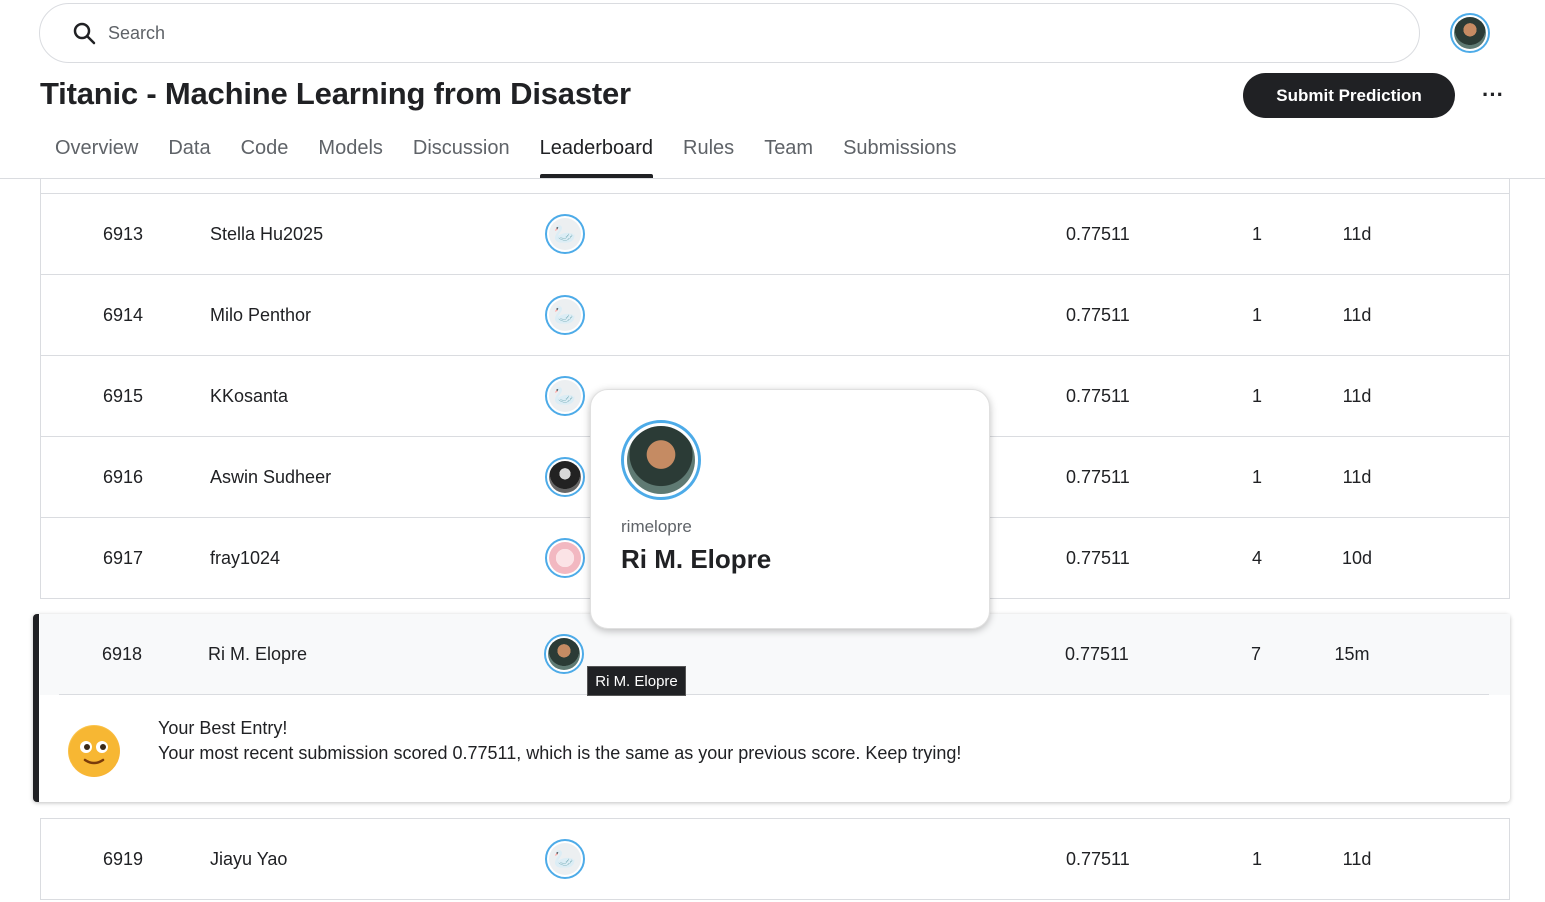  Describe the element at coordinates (1349, 95) in the screenshot. I see `submit-prediction-button: Submit Prediction` at that location.